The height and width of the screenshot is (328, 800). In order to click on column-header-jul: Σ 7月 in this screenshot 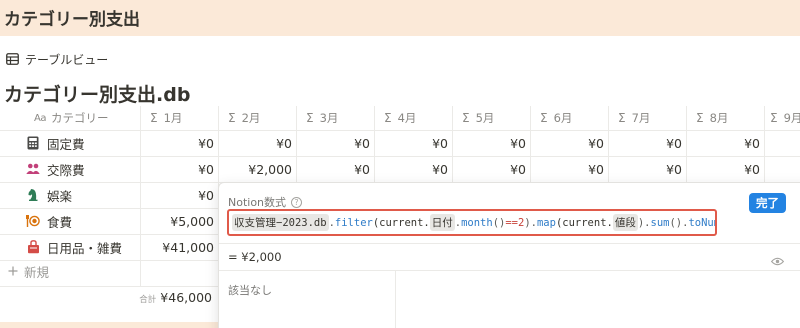, I will do `click(634, 118)`.